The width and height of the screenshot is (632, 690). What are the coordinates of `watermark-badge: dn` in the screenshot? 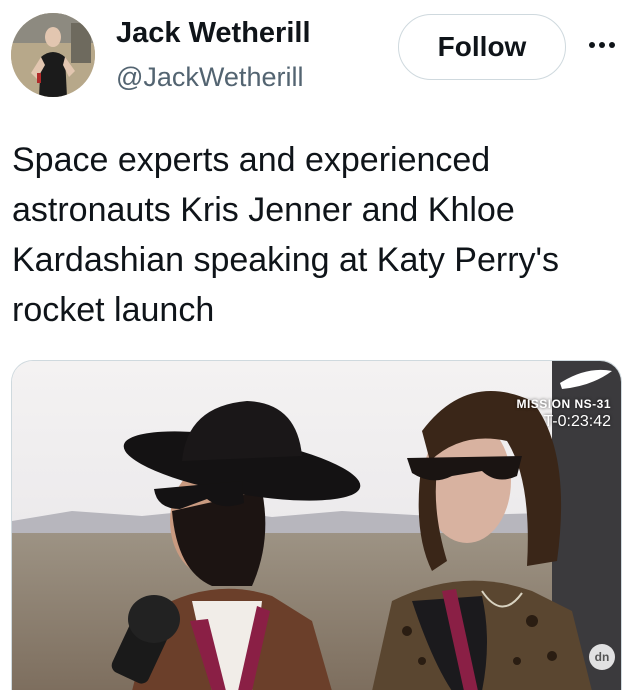 It's located at (602, 657).